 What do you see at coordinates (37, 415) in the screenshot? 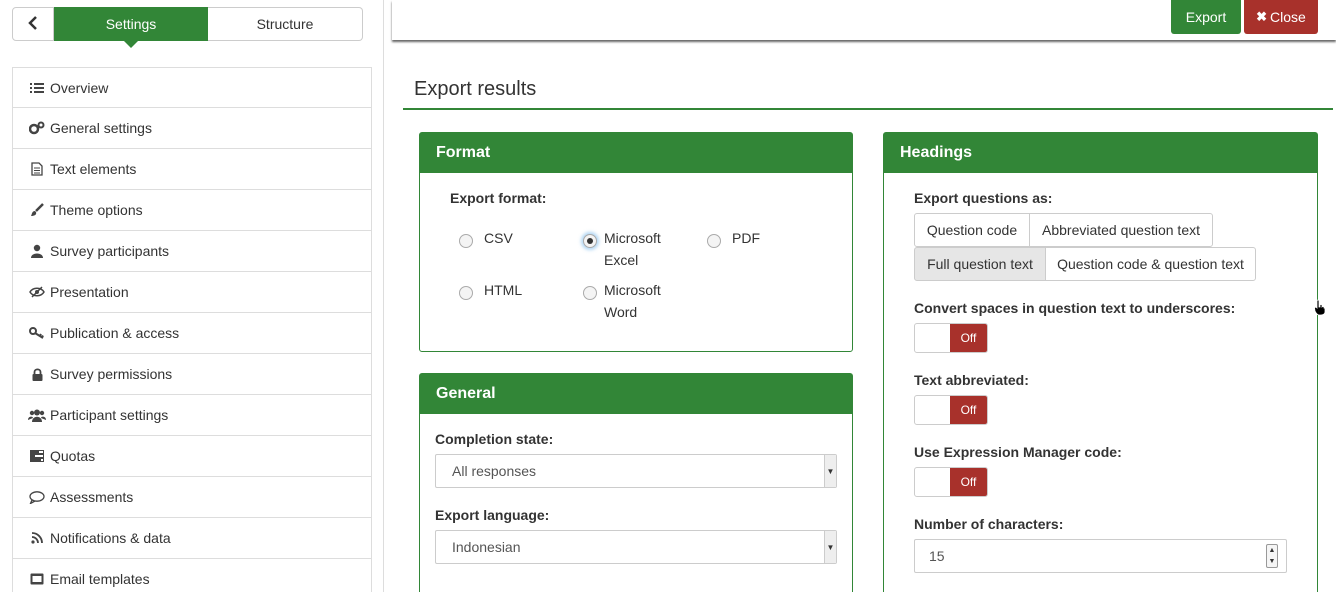
I see `users-icon` at bounding box center [37, 415].